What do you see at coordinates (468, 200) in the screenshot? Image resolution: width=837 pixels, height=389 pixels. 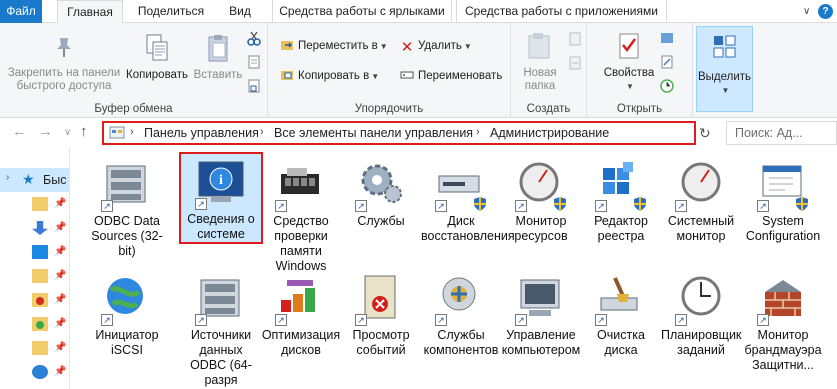 I see `item-recovery-drive: ↗ Диск восстановления` at bounding box center [468, 200].